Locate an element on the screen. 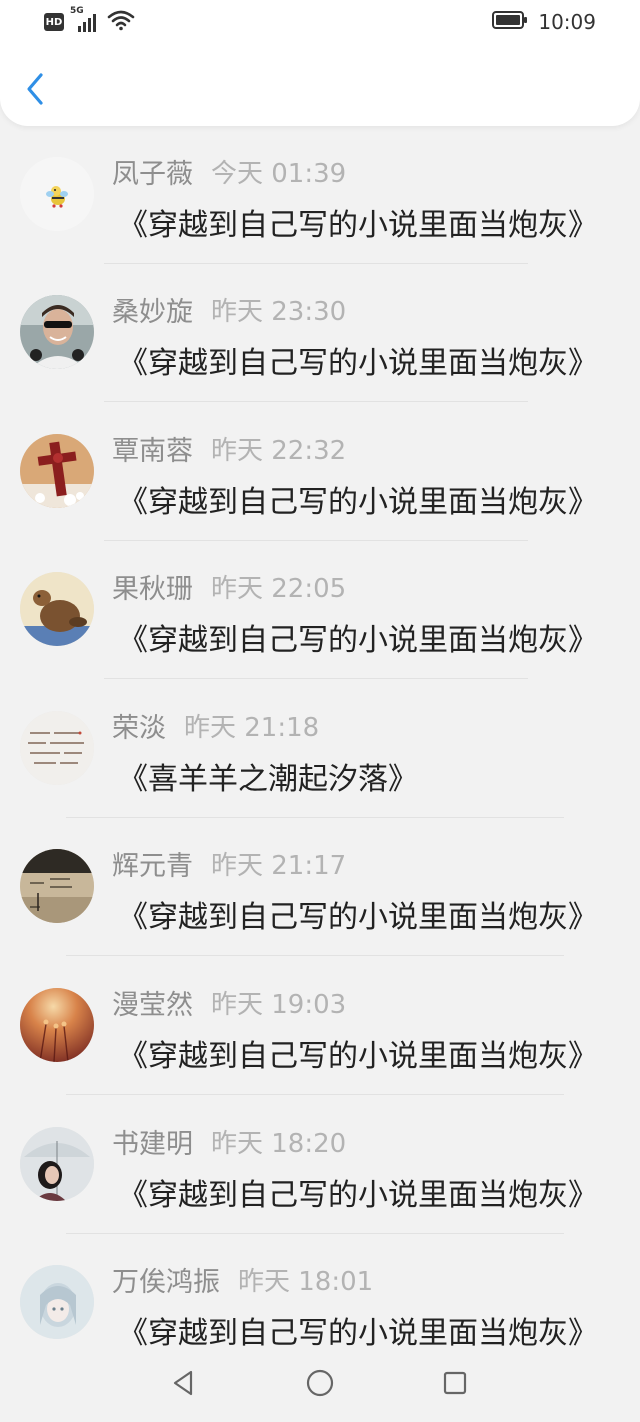 This screenshot has width=640, height=1422. user-name: 凤子薇 is located at coordinates (152, 174).